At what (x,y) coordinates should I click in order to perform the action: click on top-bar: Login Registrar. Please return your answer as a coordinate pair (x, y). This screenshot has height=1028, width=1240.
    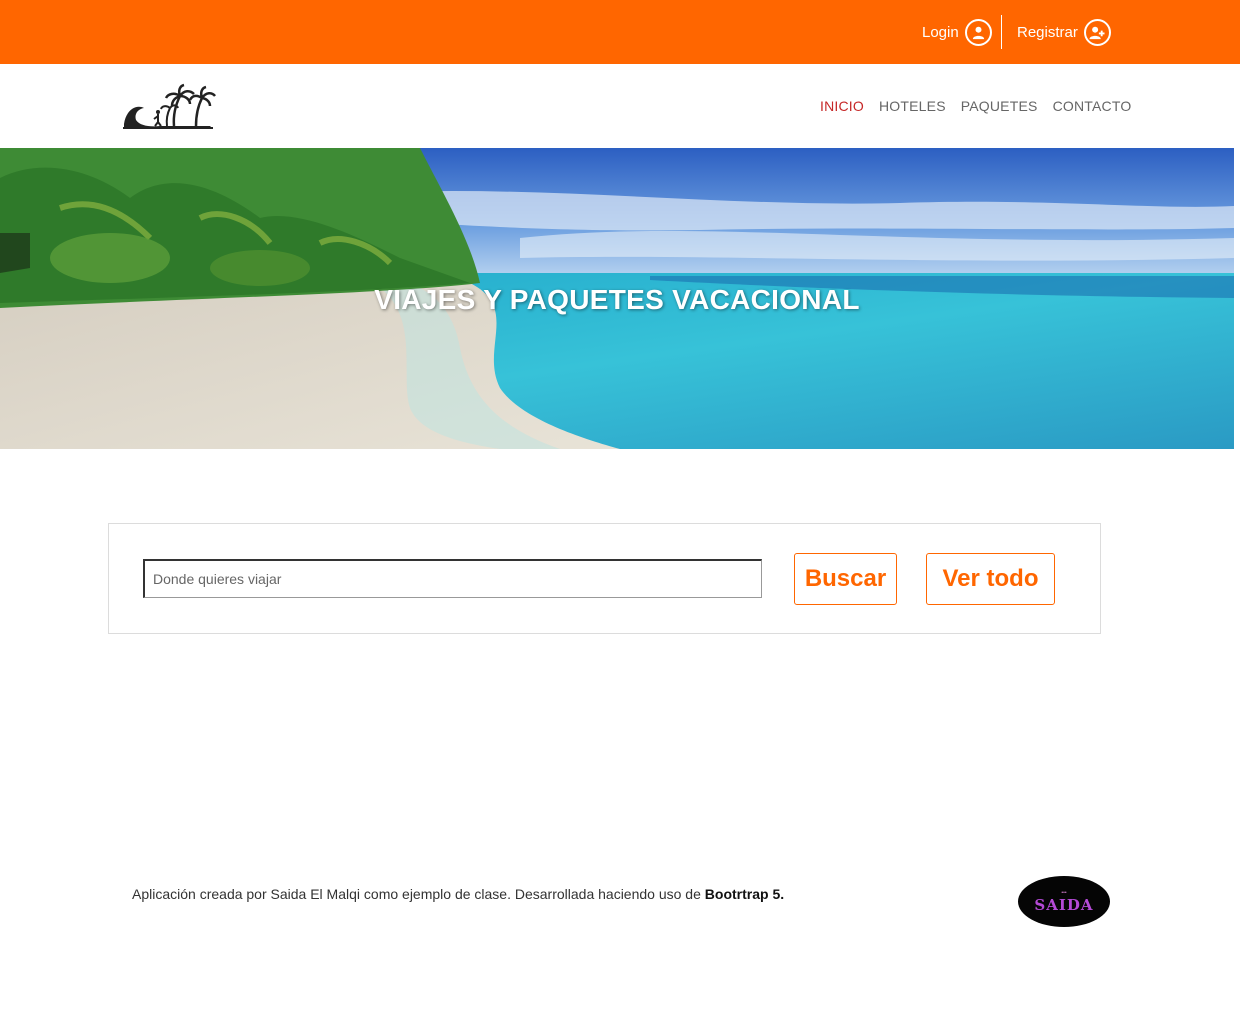
    Looking at the image, I should click on (620, 32).